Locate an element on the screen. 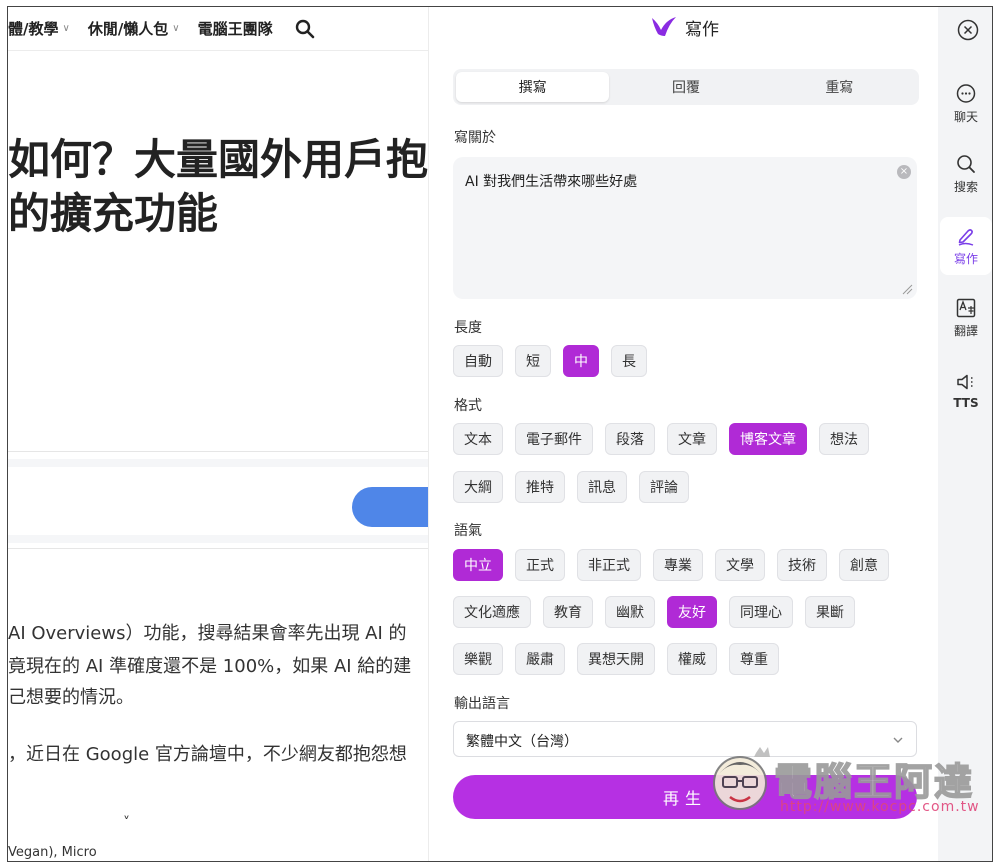  article-paragraph-line: AI Overviews）功能，搜尋結果會率先出現 AI 的 is located at coordinates (207, 633).